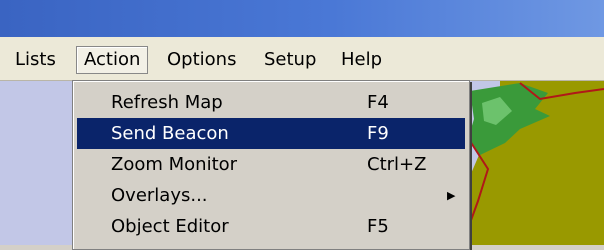 Image resolution: width=604 pixels, height=250 pixels. I want to click on menu-item-shortcut: F4, so click(378, 102).